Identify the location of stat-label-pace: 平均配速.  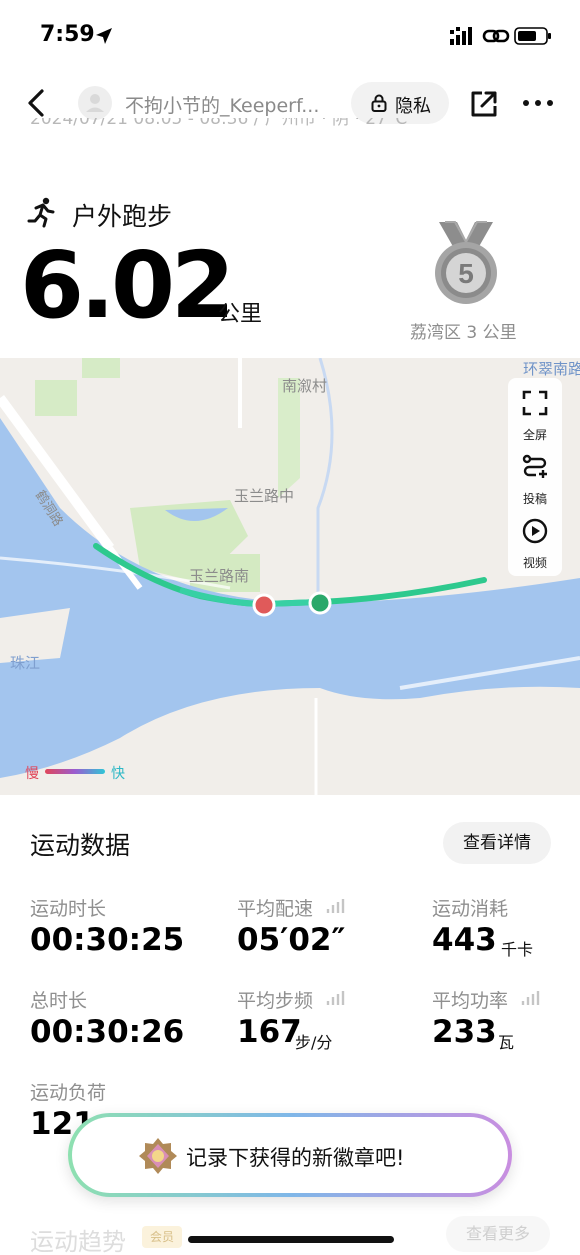
(275, 909).